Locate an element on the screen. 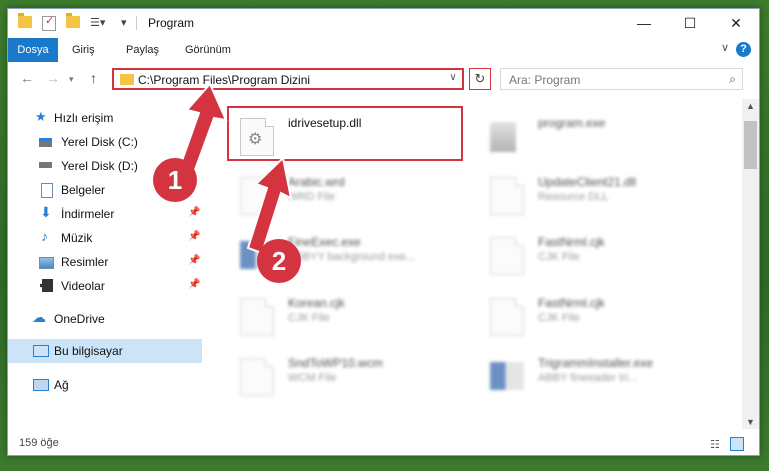 The width and height of the screenshot is (769, 471). status-bar: 159 öğe ☷ is located at coordinates (383, 444).